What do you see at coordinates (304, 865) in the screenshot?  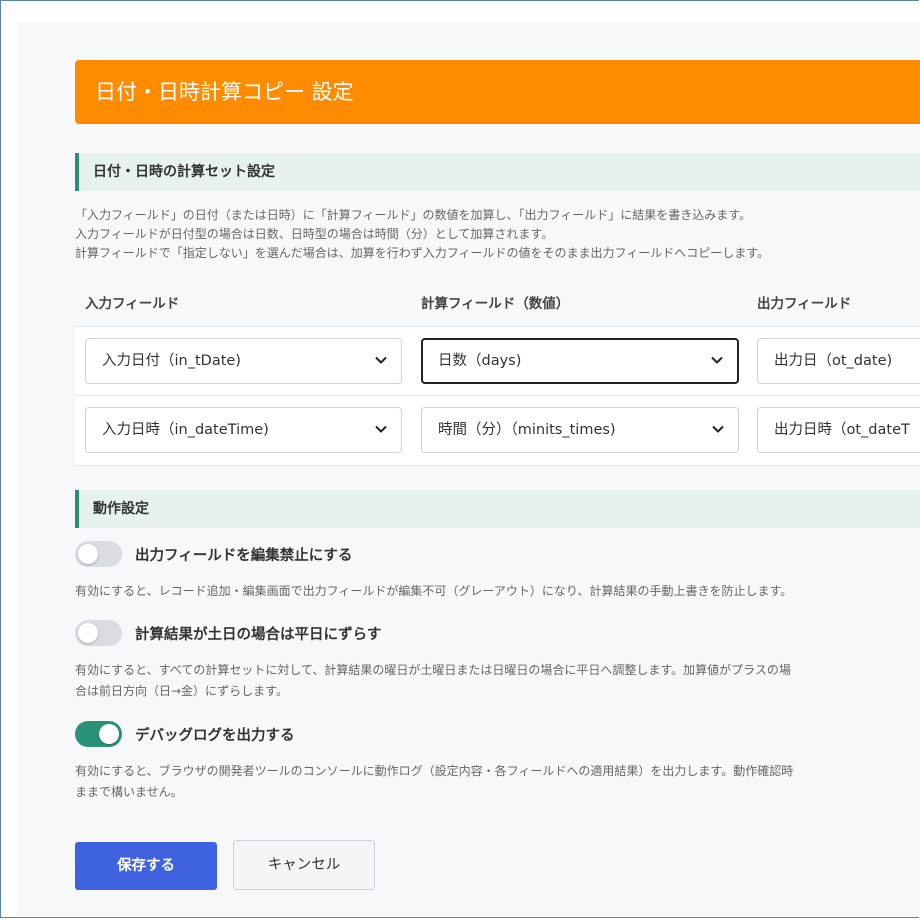 I see `cancel-button: キャンセル` at bounding box center [304, 865].